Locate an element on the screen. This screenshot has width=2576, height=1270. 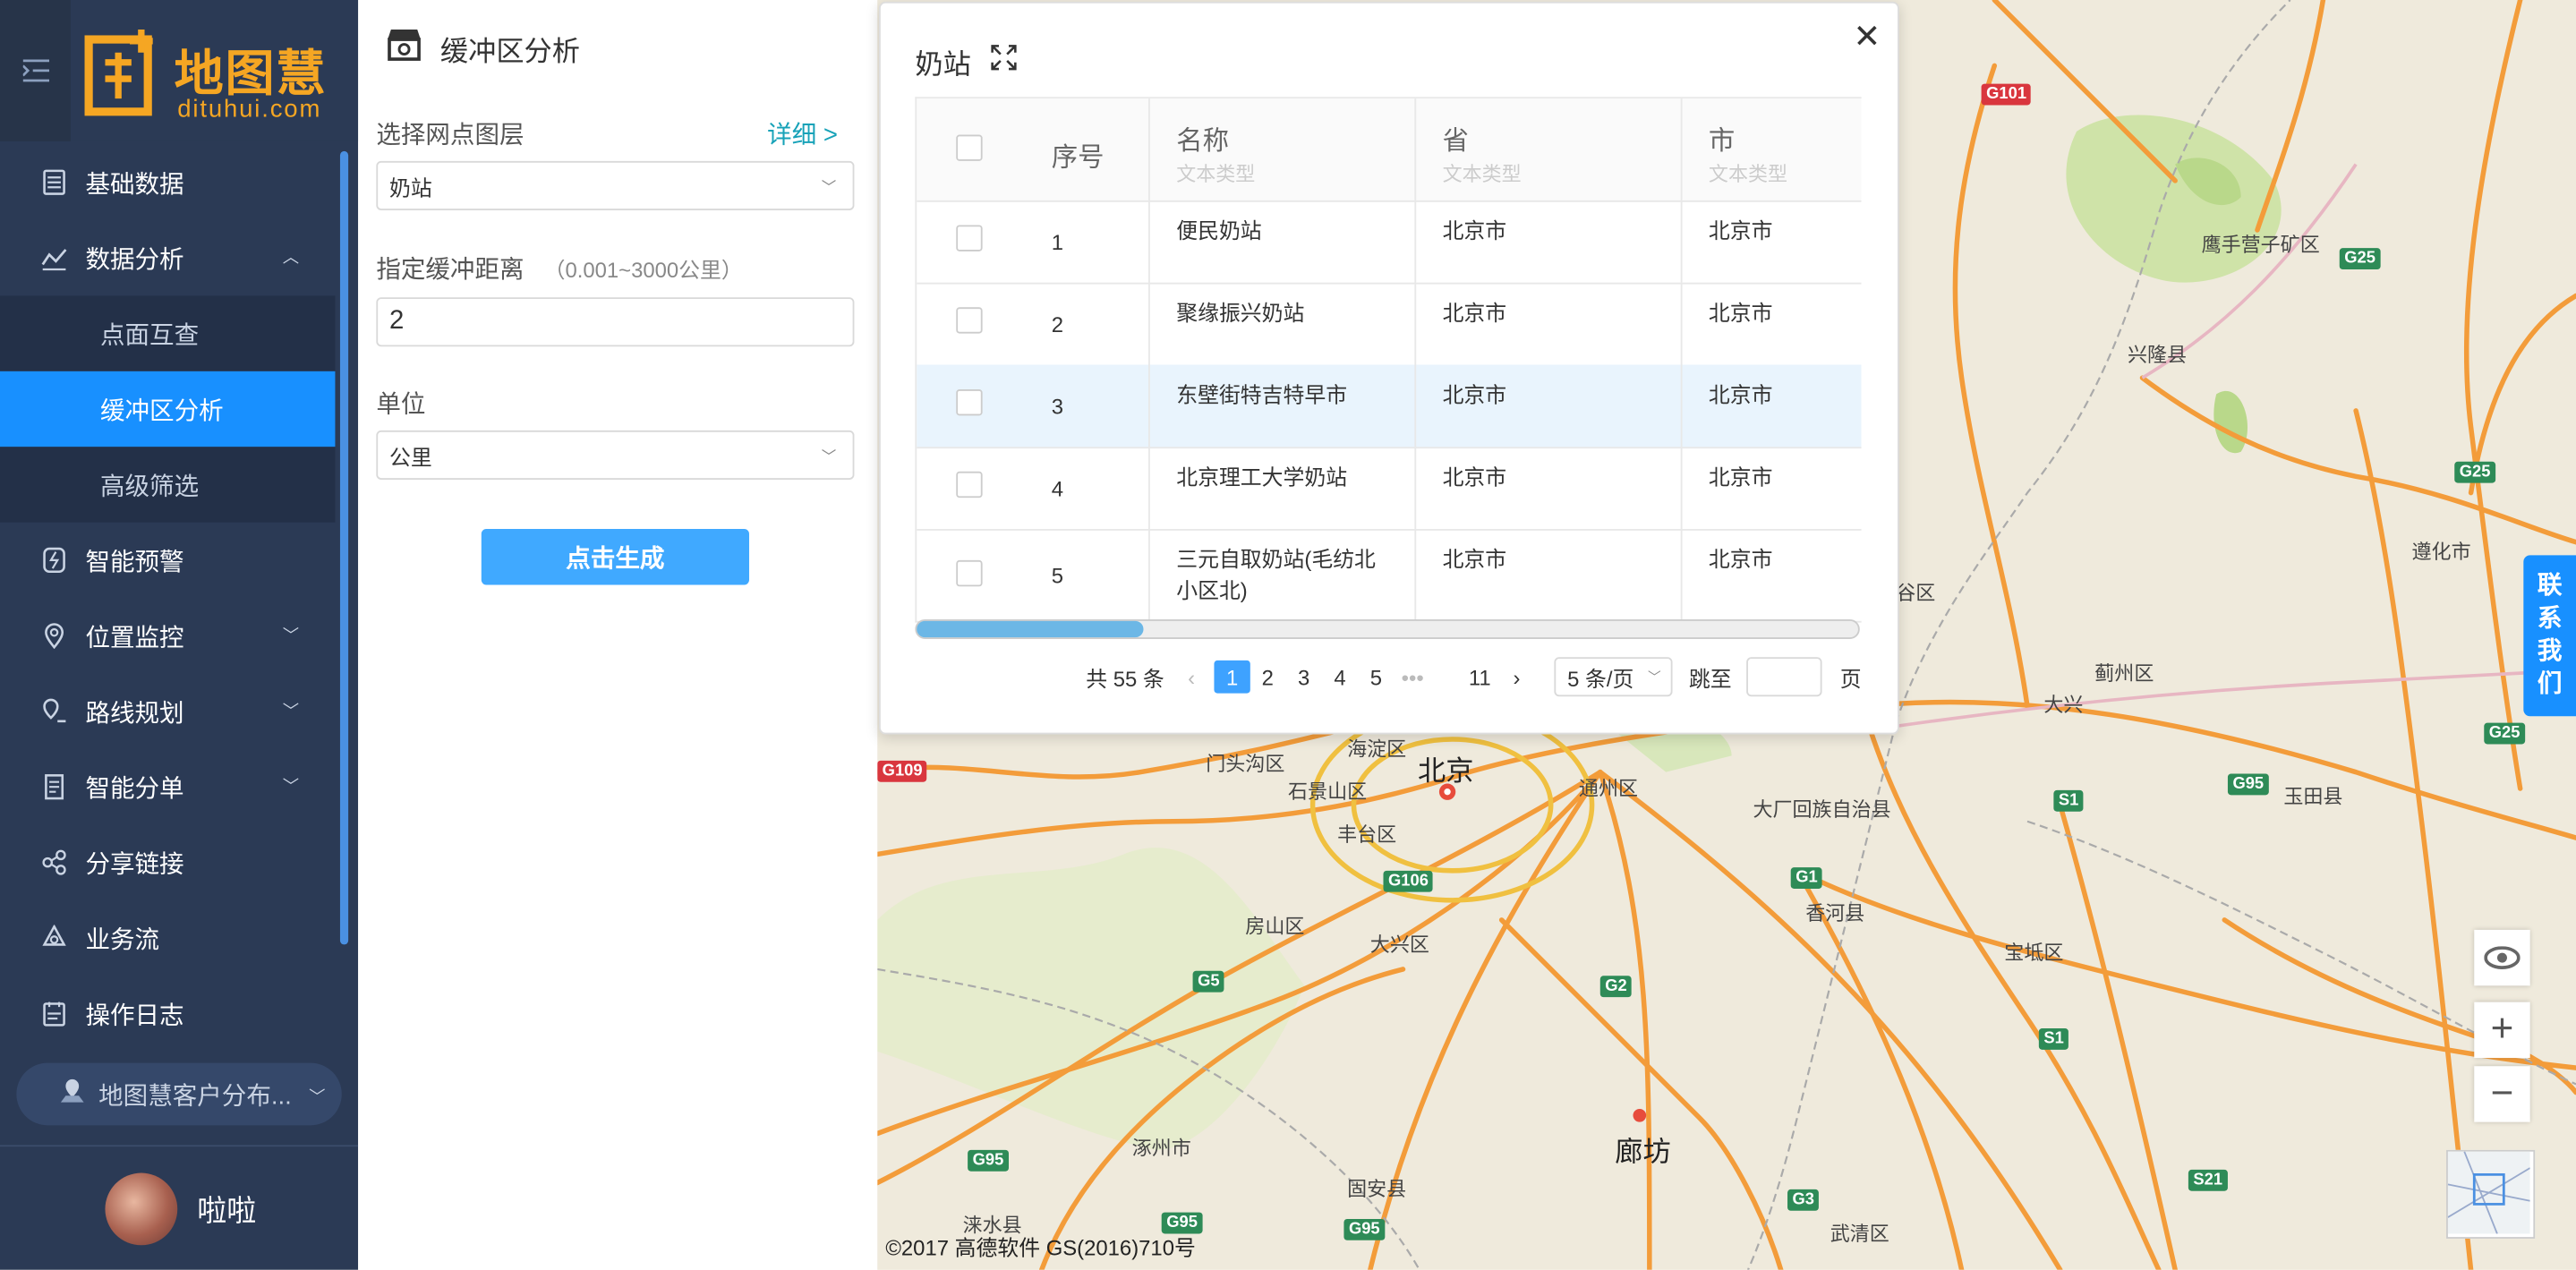
sidebar-subitem-advanced-filter: 高级筛选 is located at coordinates (168, 485).